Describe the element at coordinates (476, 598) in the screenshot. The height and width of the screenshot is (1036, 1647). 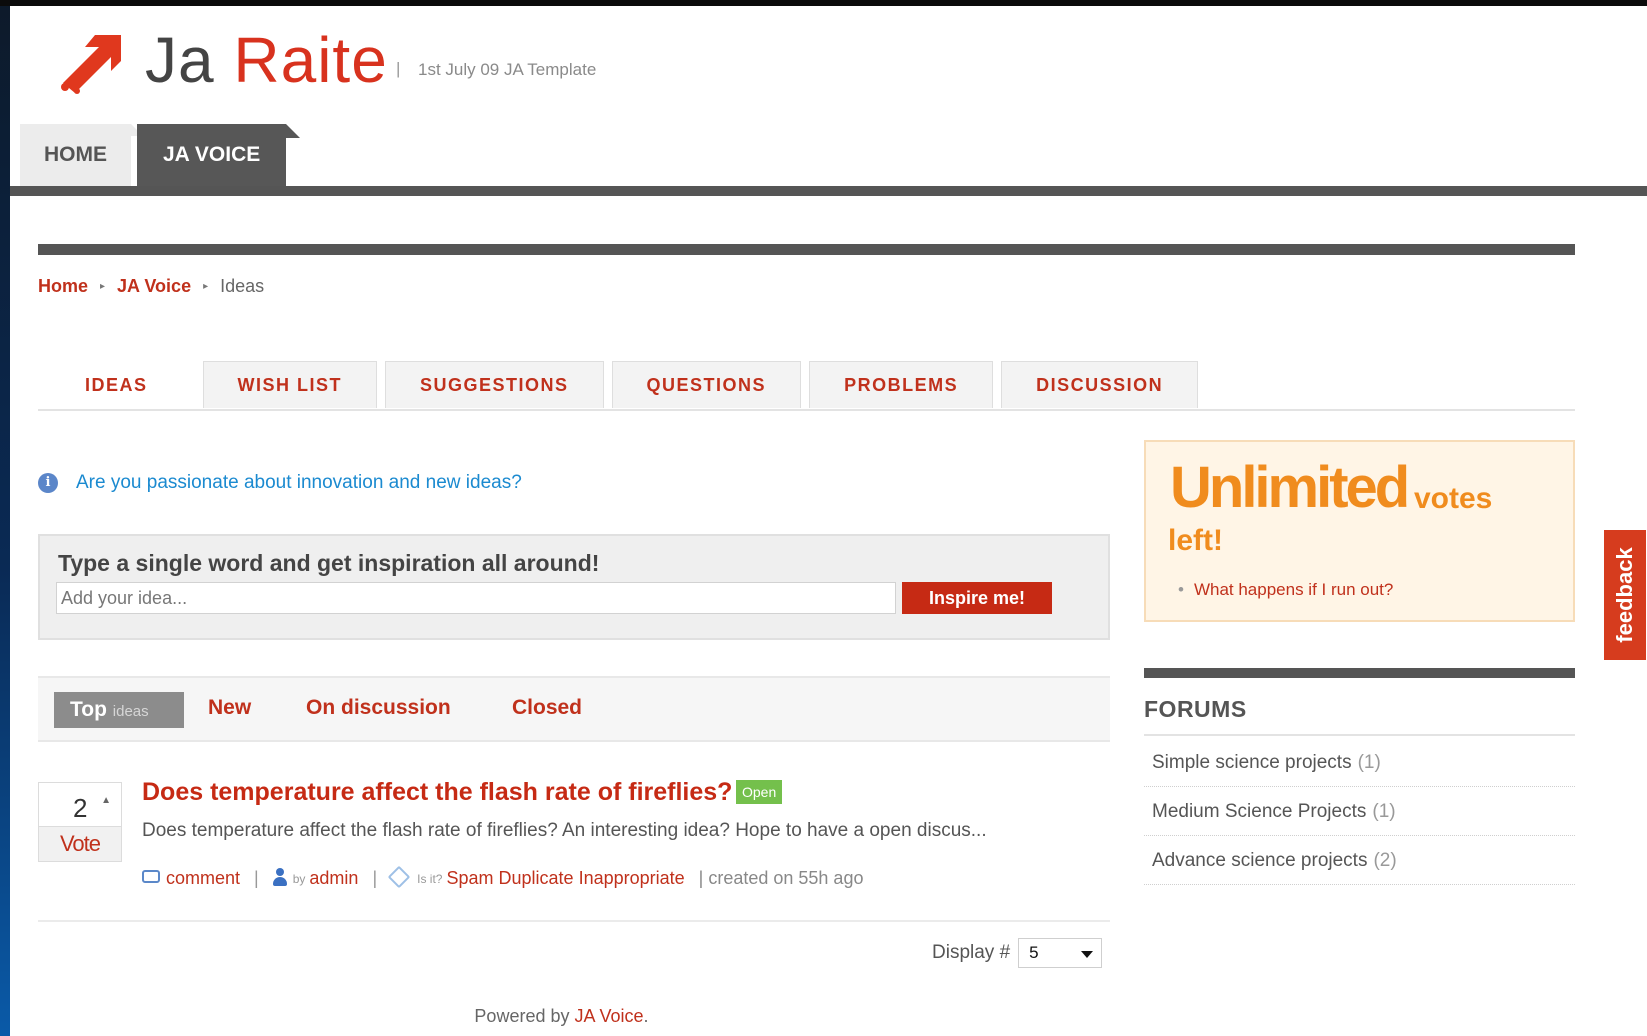
I see `idea-input` at that location.